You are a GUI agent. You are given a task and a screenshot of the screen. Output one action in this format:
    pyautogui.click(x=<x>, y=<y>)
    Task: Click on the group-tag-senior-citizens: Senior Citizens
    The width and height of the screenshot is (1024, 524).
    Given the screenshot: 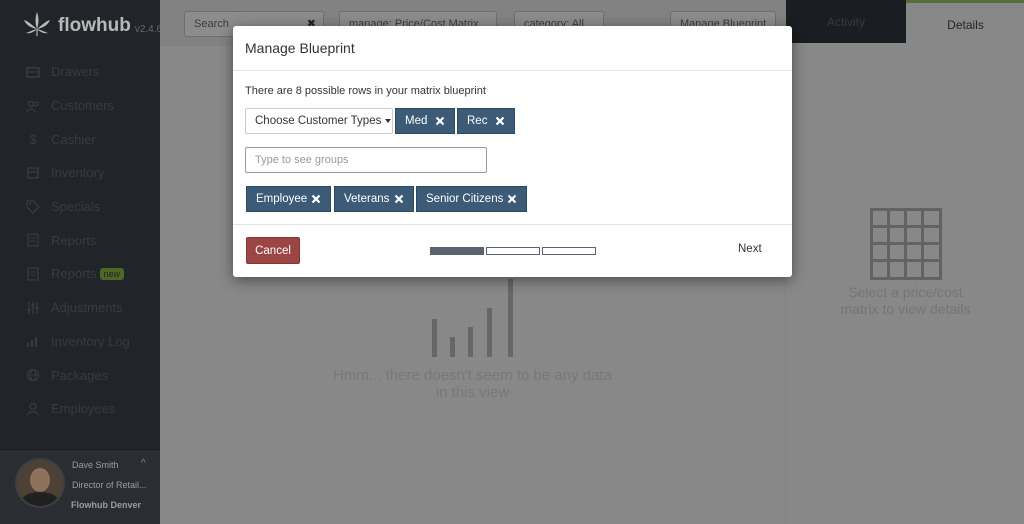 What is the action you would take?
    pyautogui.click(x=471, y=199)
    